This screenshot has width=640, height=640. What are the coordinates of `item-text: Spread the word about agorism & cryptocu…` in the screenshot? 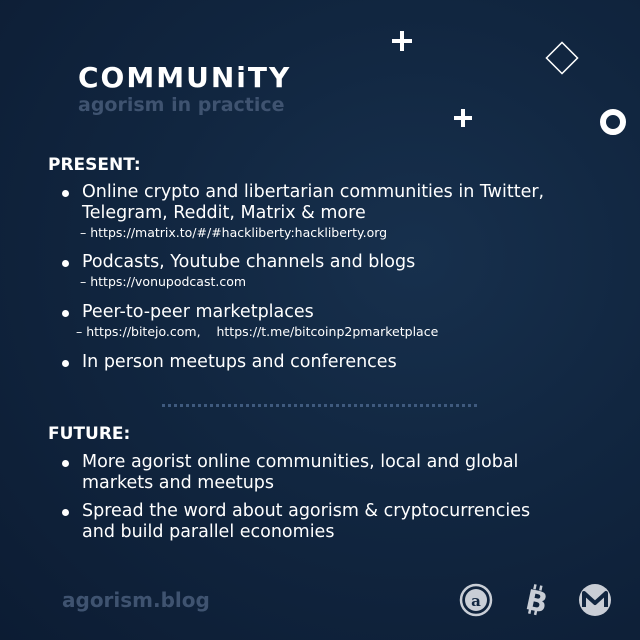 It's located at (306, 511).